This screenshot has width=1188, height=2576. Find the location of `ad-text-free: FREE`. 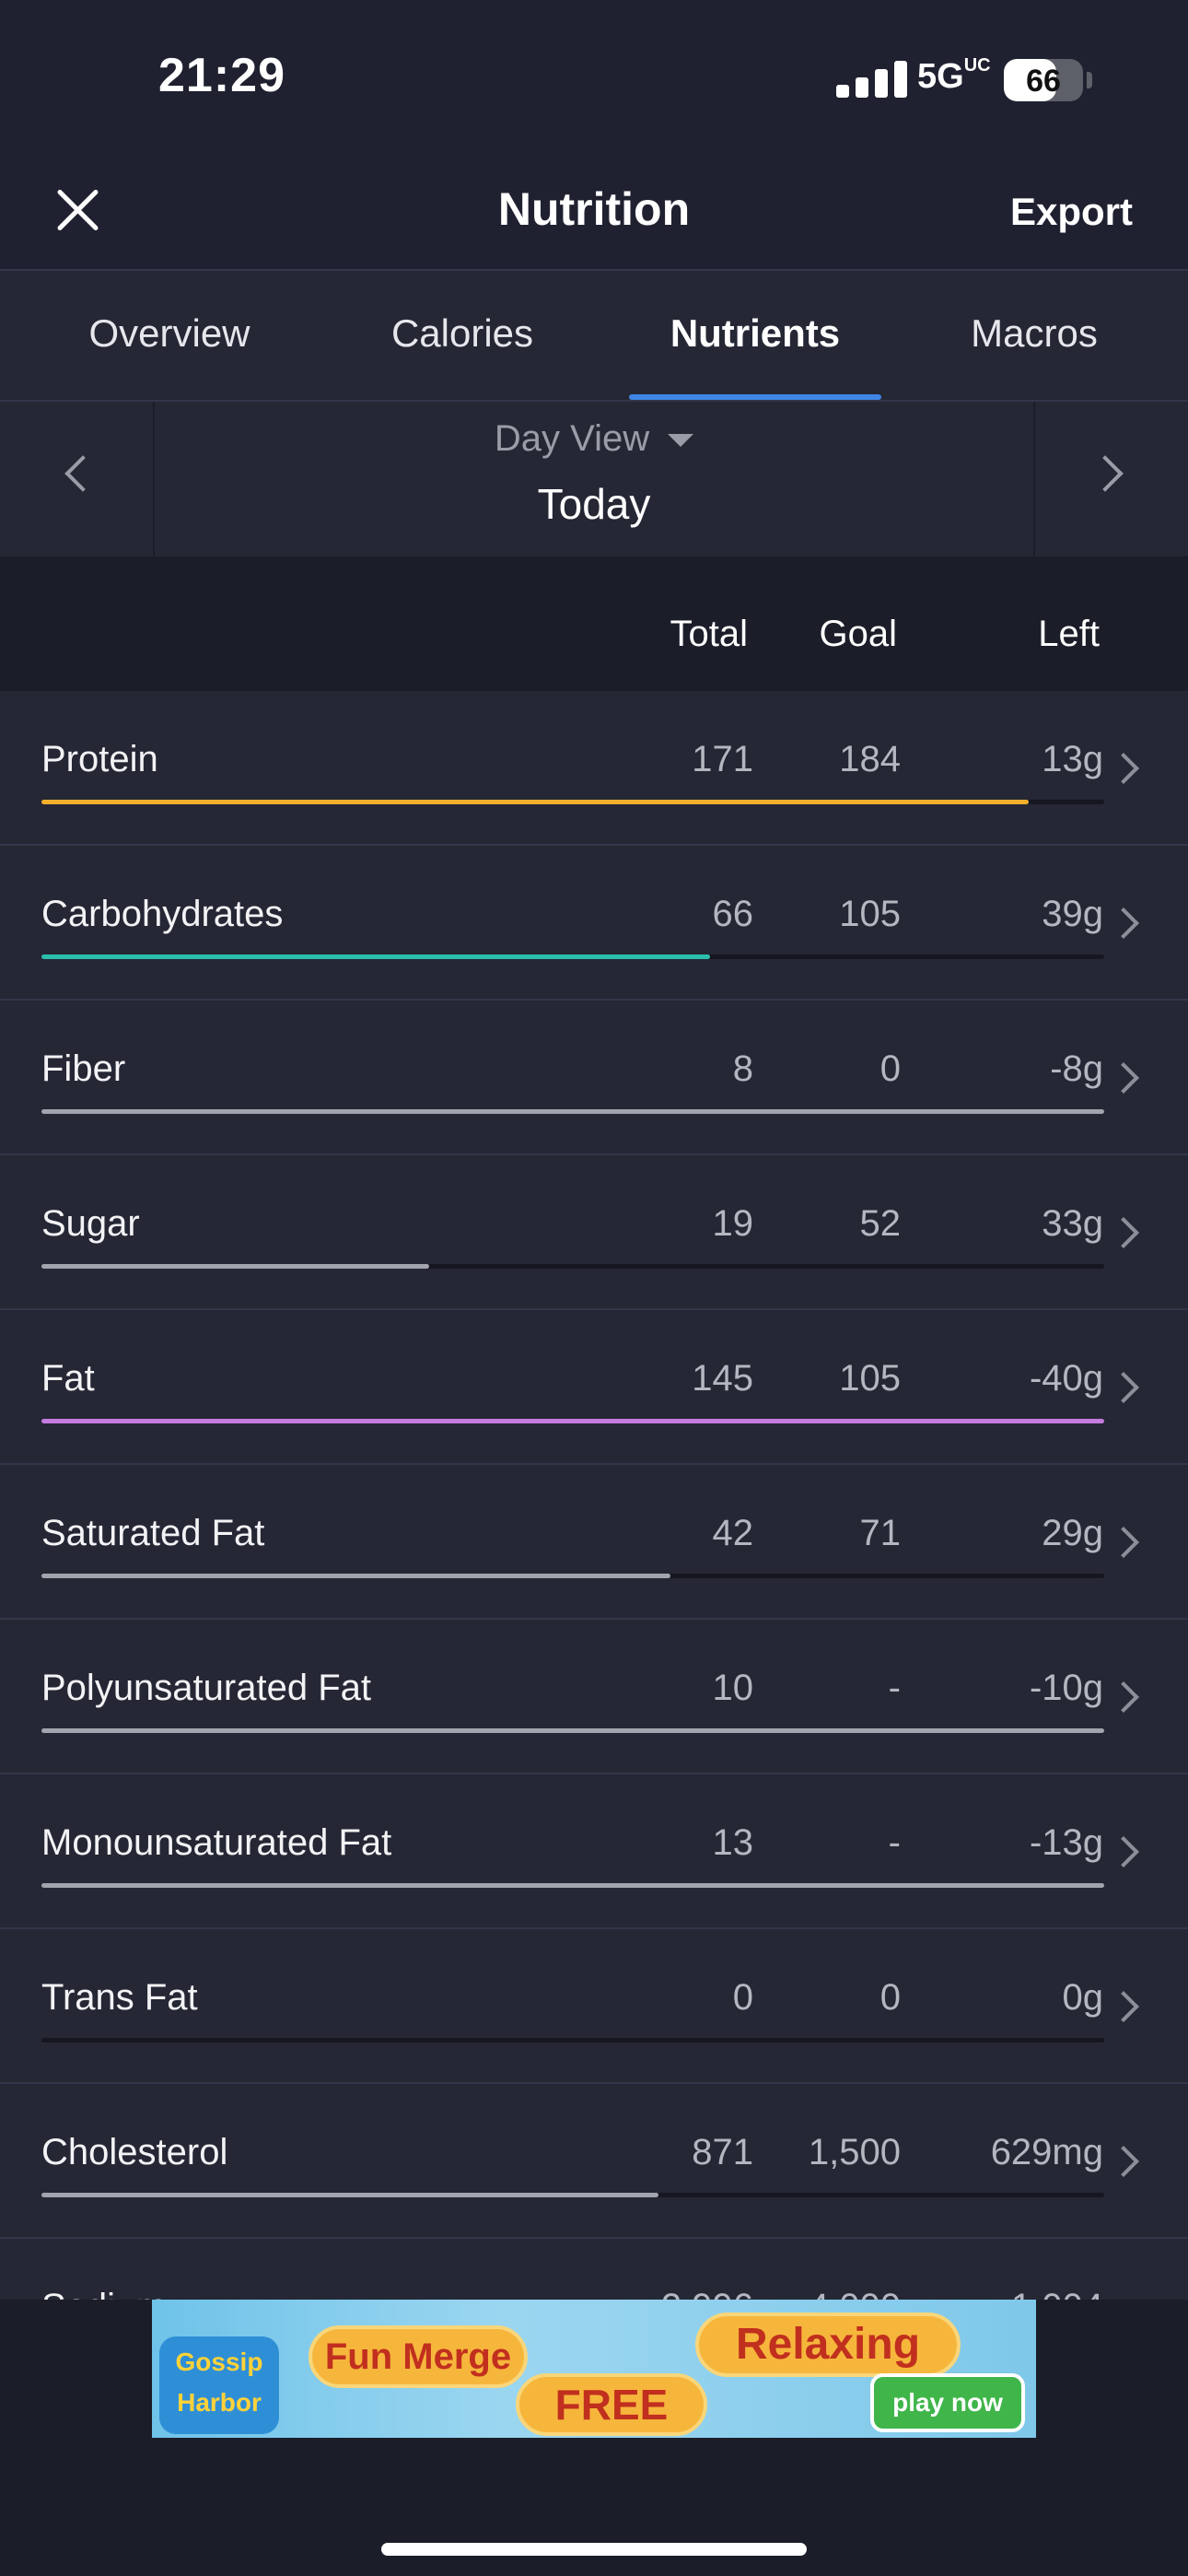

ad-text-free: FREE is located at coordinates (611, 2404).